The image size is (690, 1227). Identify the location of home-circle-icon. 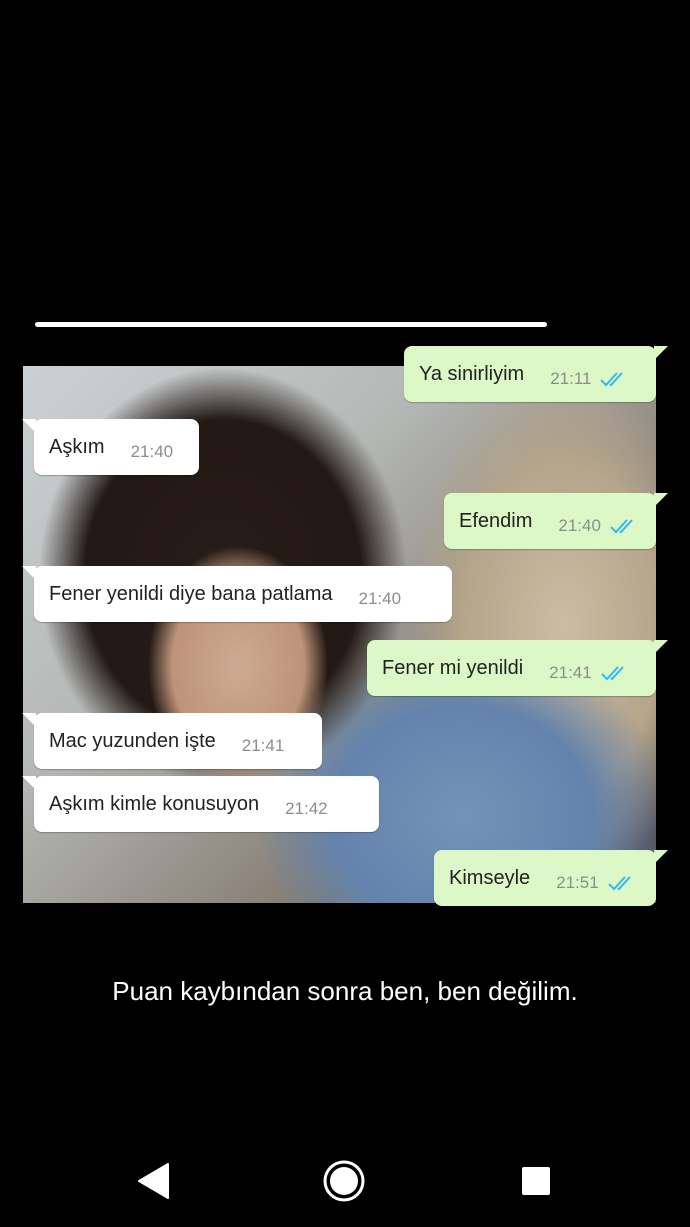
(344, 1181).